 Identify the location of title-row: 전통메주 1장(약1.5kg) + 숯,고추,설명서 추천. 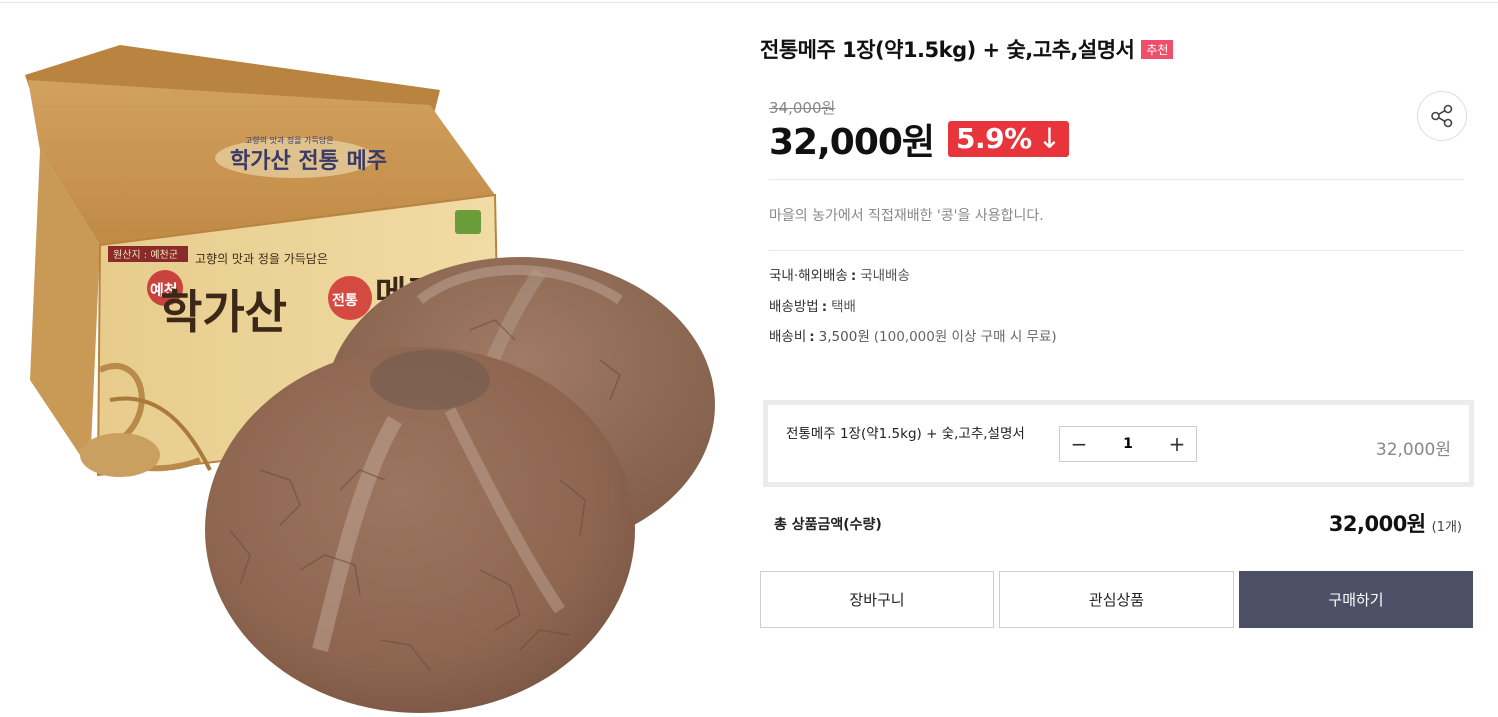
(967, 49).